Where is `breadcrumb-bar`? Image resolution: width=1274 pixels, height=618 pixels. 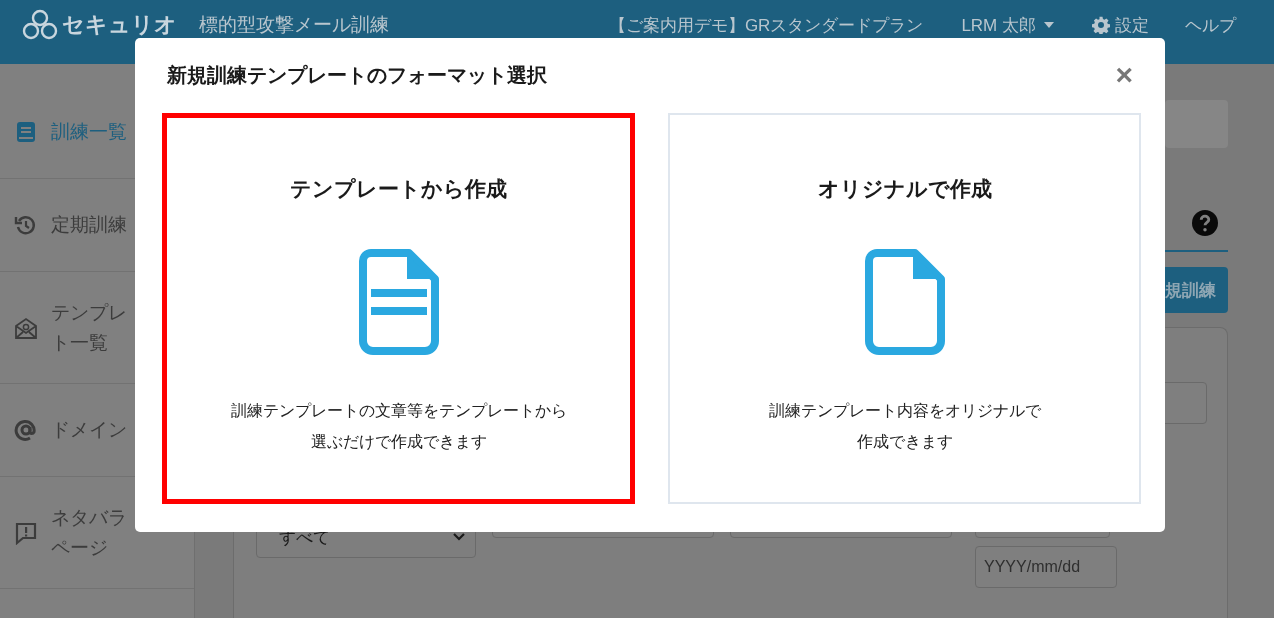
breadcrumb-bar is located at coordinates (1196, 124).